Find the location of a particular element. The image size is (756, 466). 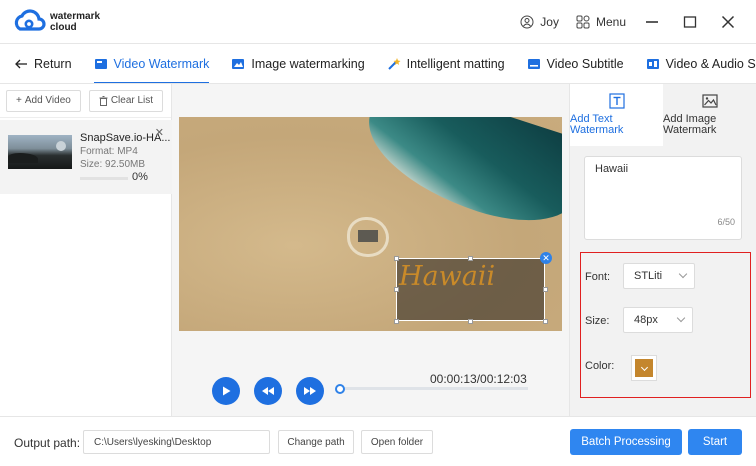

rewind-icon is located at coordinates (268, 391).